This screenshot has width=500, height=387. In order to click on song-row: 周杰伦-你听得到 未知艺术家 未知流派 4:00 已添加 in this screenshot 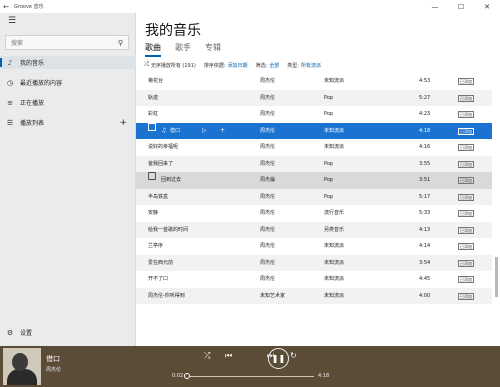, I will do `click(314, 295)`.